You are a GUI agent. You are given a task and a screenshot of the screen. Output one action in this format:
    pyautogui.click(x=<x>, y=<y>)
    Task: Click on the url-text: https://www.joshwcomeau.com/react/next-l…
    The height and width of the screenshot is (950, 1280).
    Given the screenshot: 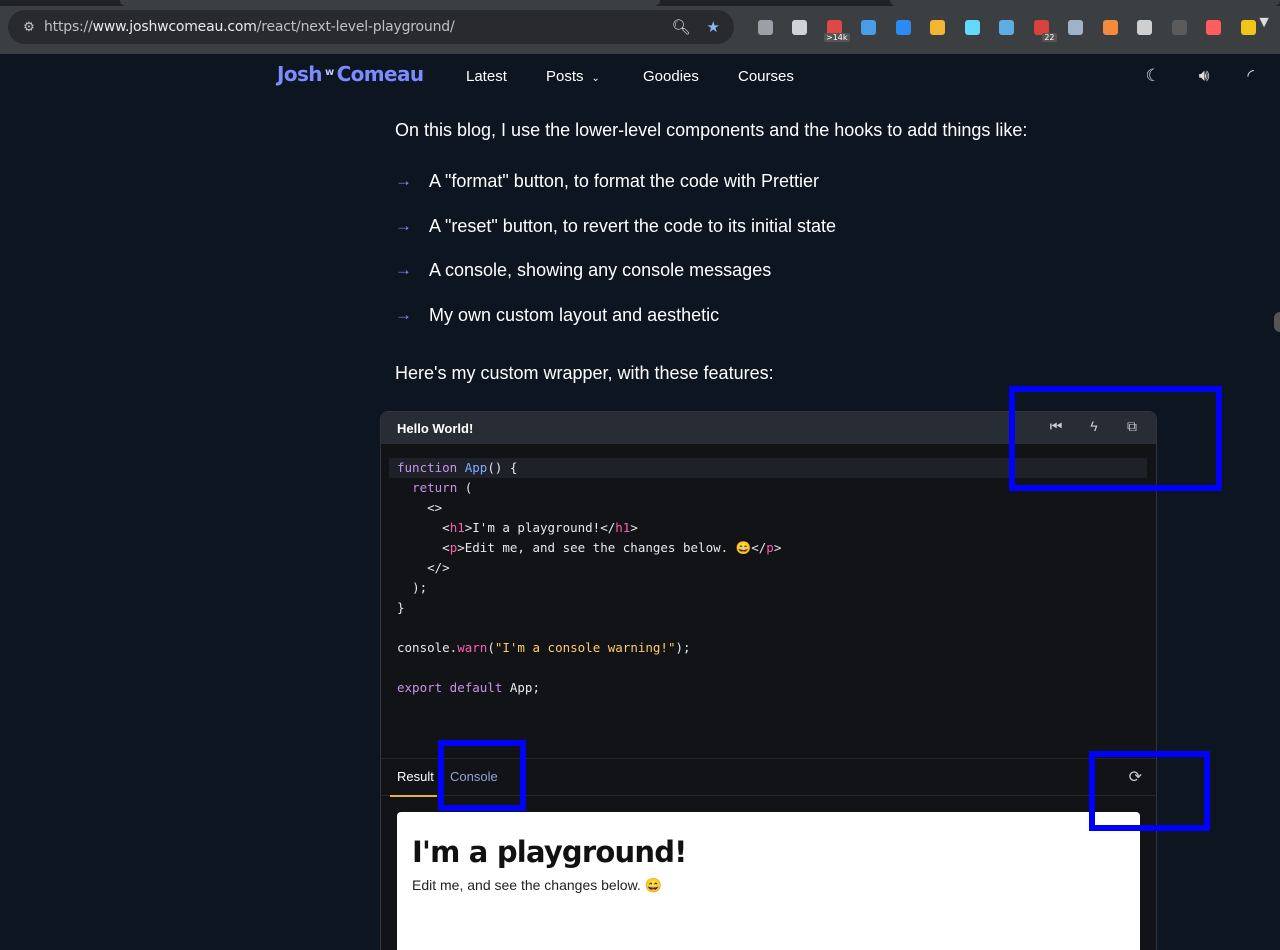 What is the action you would take?
    pyautogui.click(x=249, y=27)
    